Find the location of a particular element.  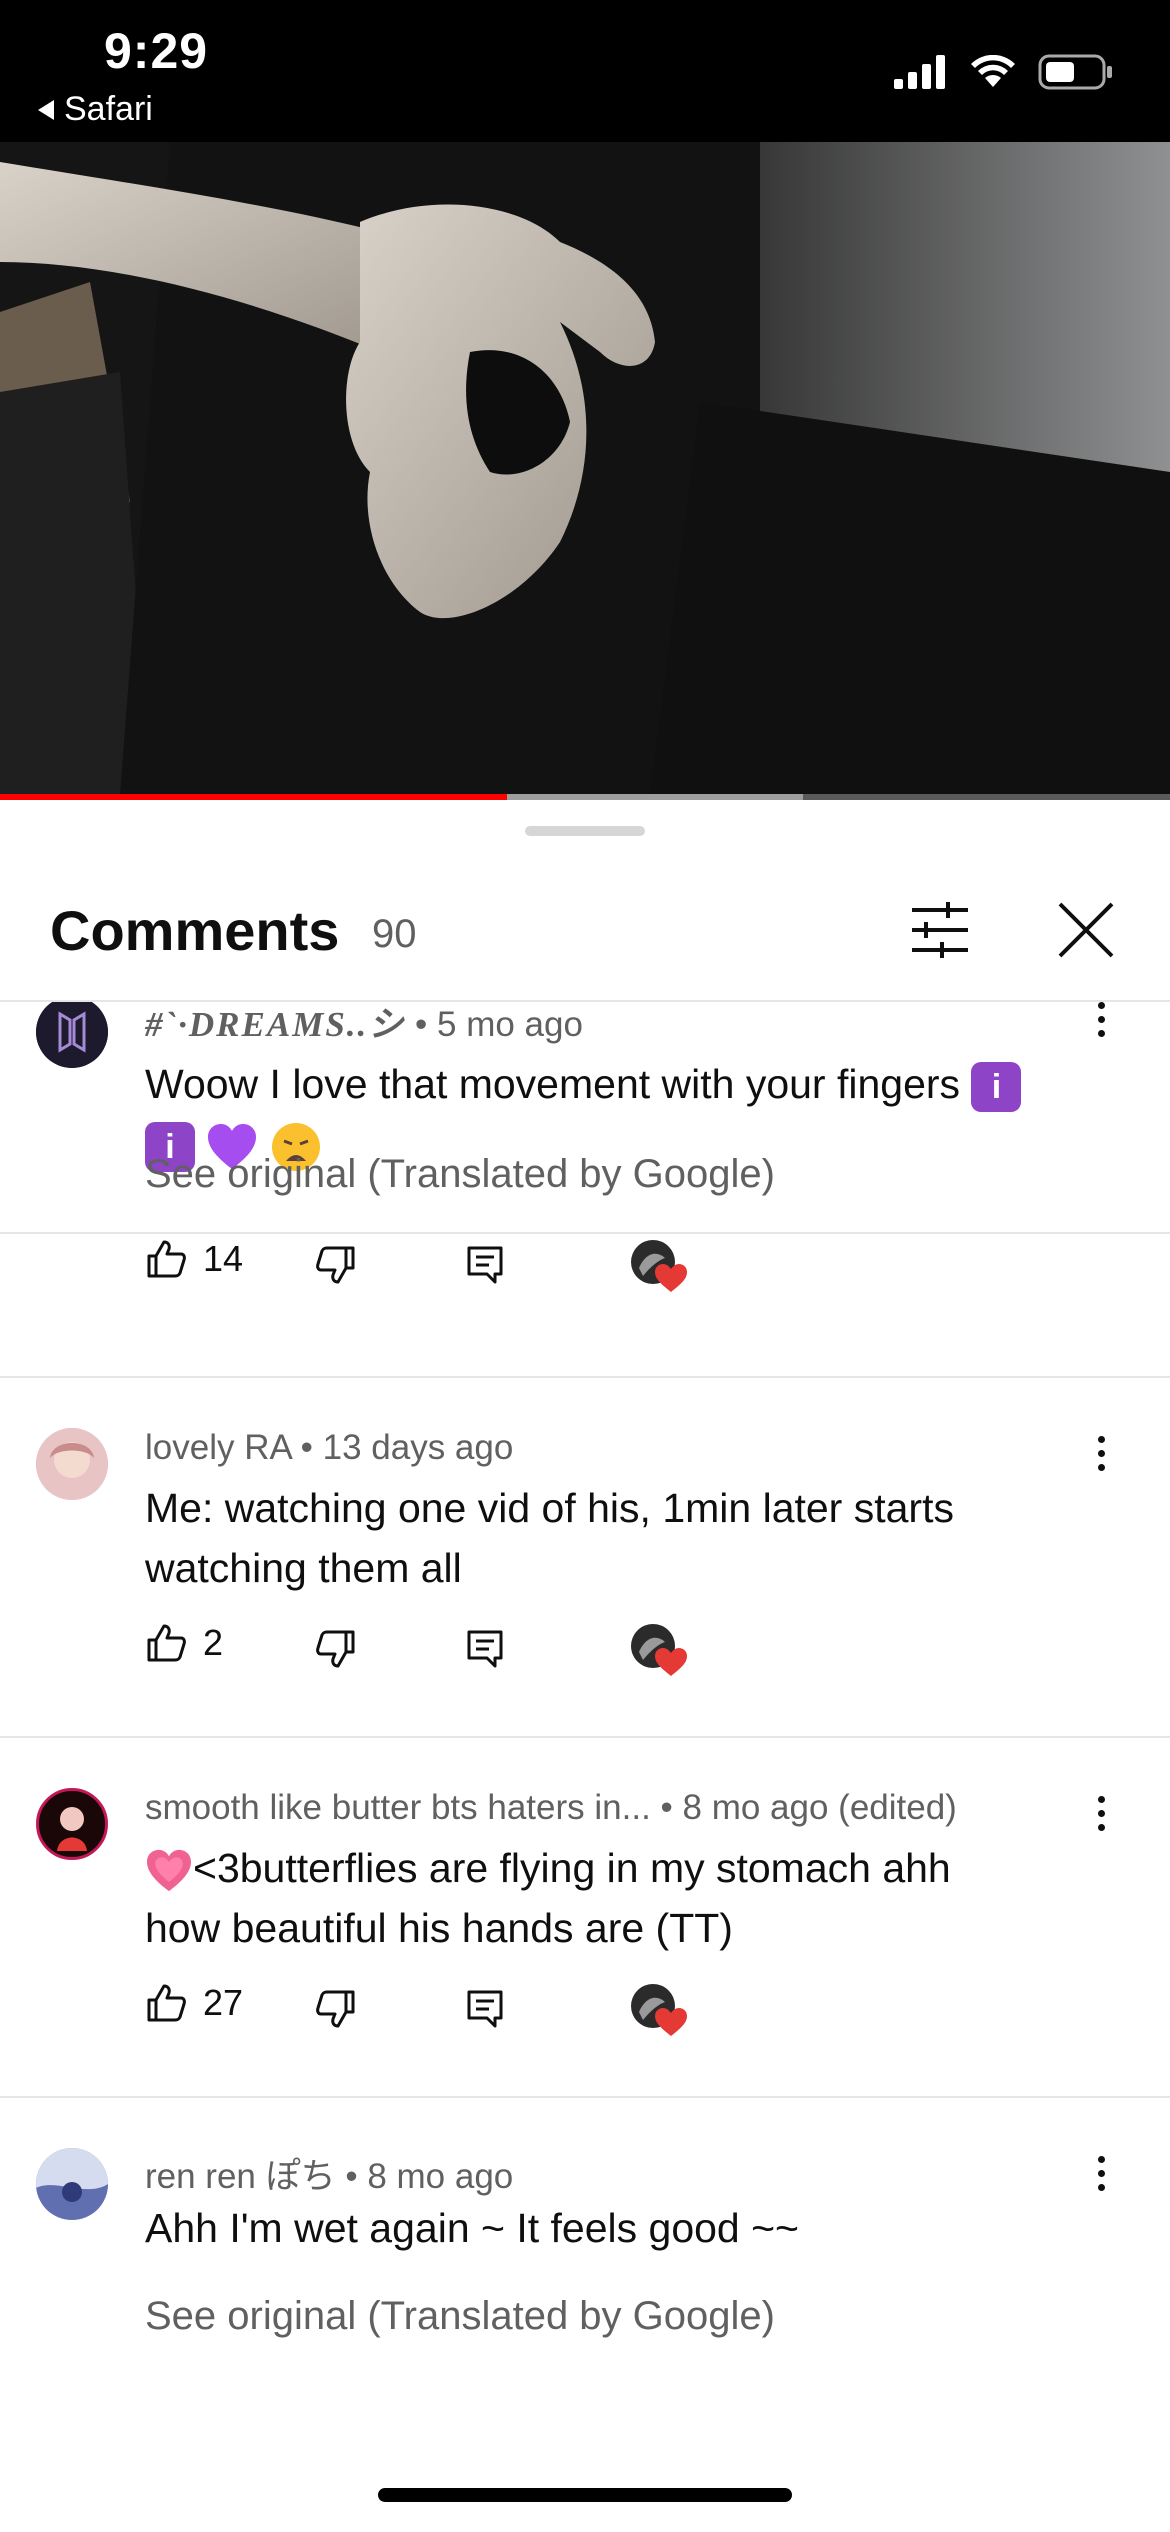

back-to-safari-button: Safari is located at coordinates (95, 109).